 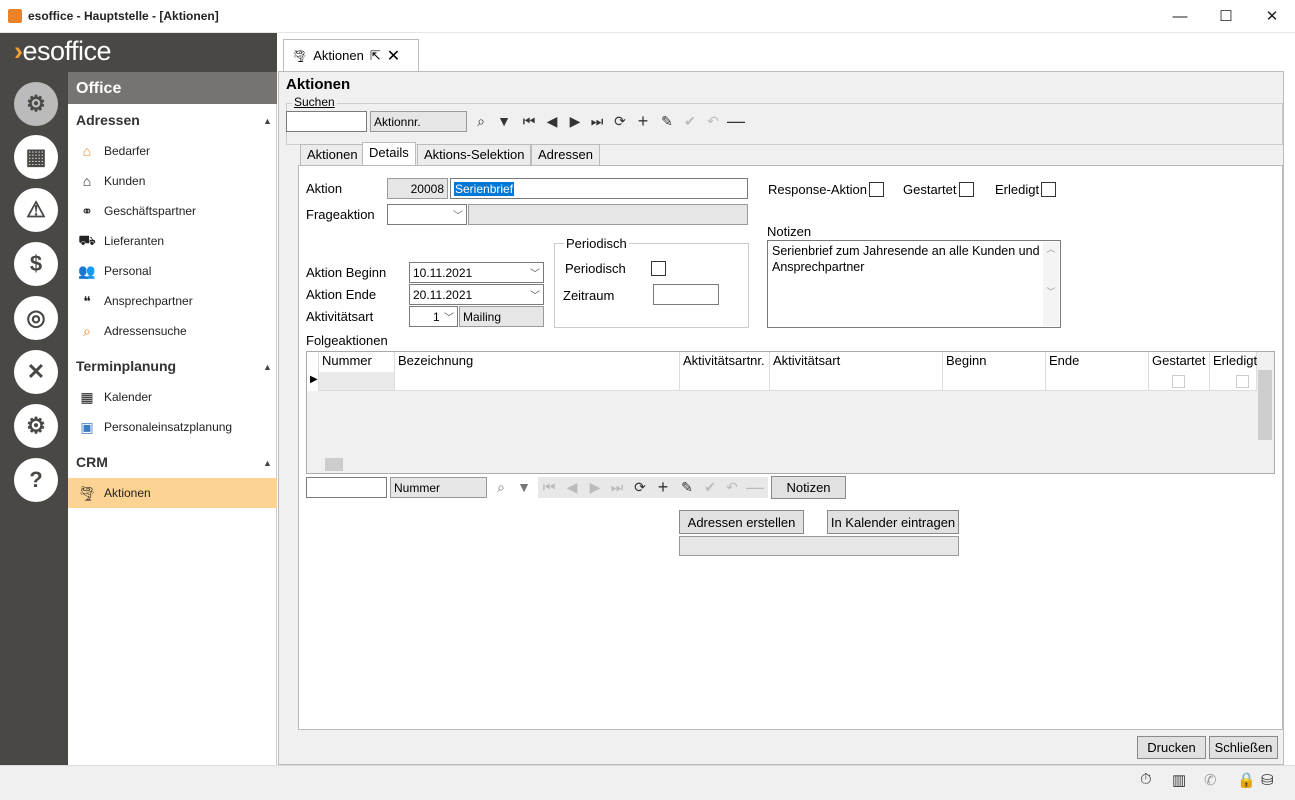 What do you see at coordinates (393, 56) in the screenshot?
I see `close-tab-icon: ✕` at bounding box center [393, 56].